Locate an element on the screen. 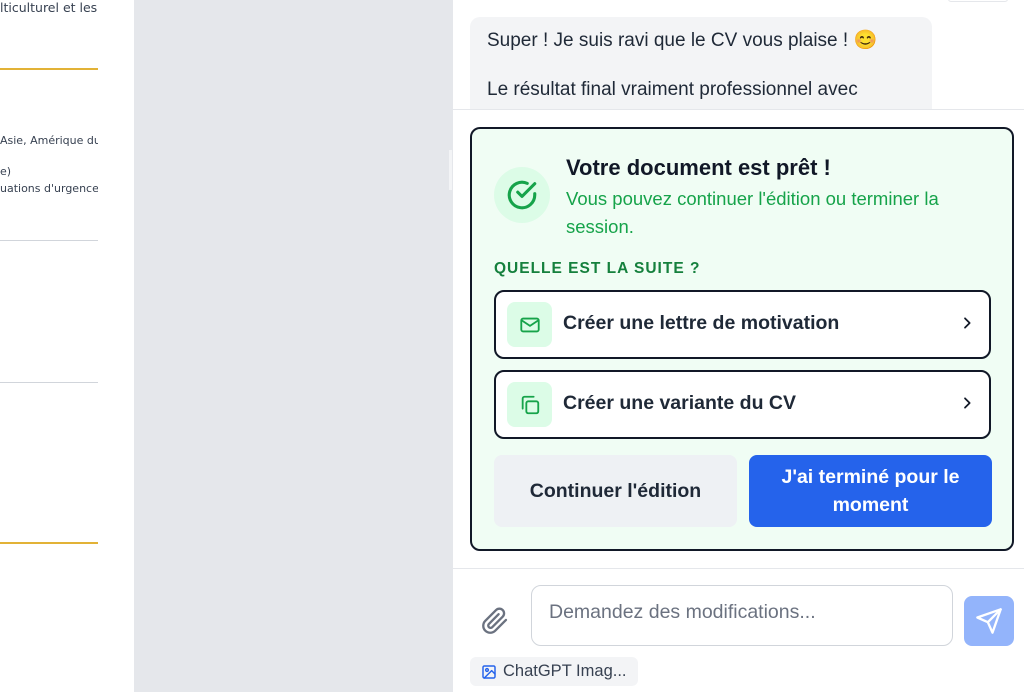 The image size is (1024, 692). doc-text-line: lticulturel et les is located at coordinates (49, 7).